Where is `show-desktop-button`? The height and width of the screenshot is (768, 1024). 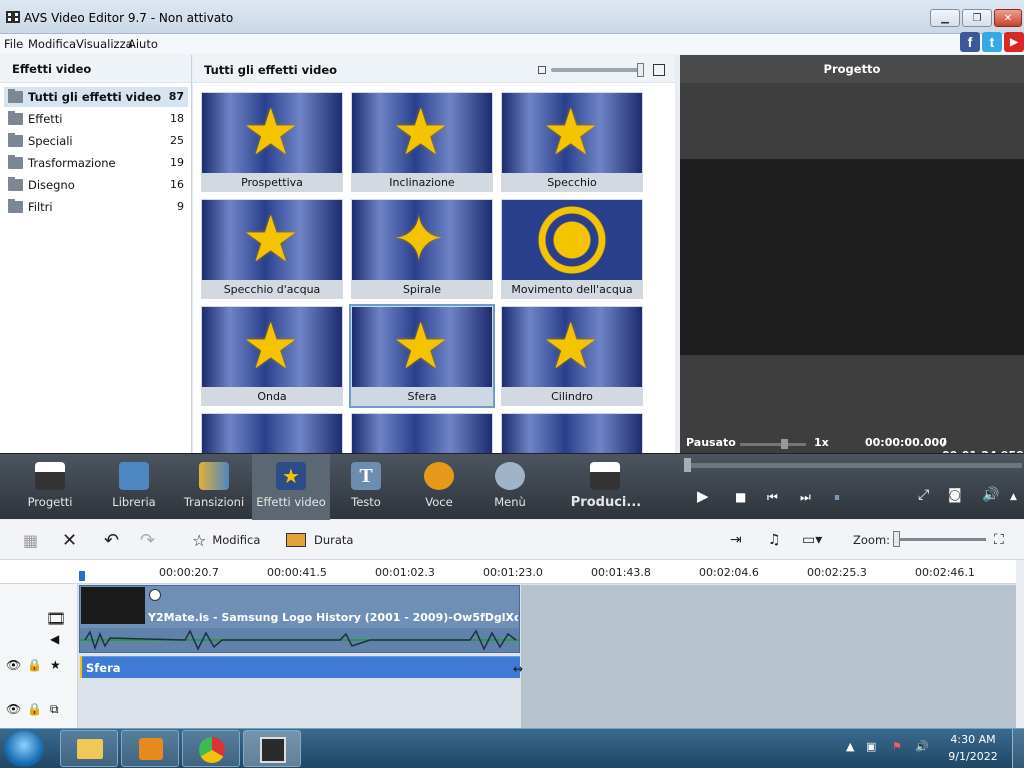 show-desktop-button is located at coordinates (1018, 748).